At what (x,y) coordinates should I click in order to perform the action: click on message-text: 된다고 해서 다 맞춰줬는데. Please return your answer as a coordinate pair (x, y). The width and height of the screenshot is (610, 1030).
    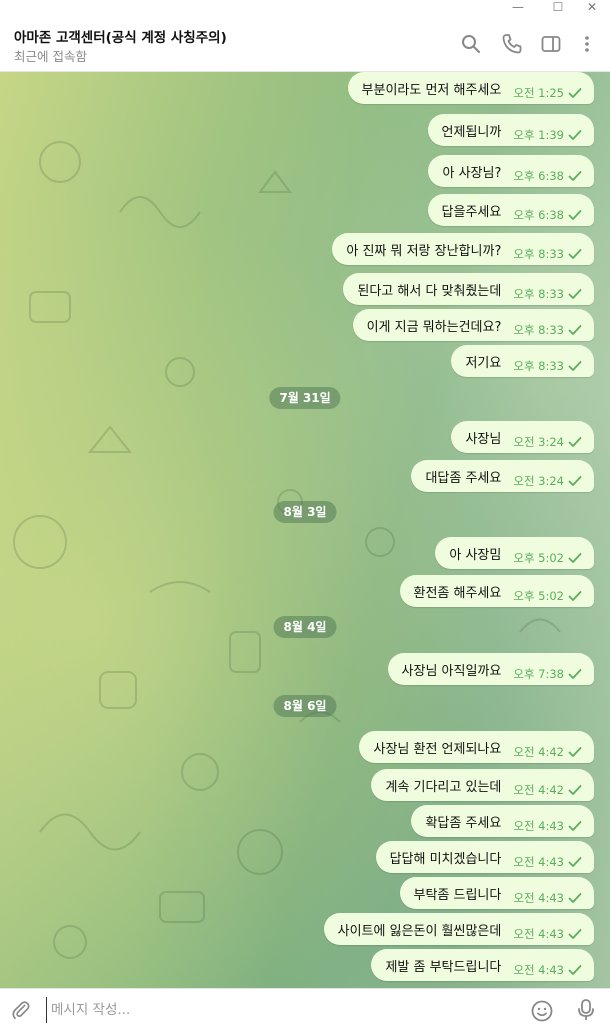
    Looking at the image, I should click on (429, 291).